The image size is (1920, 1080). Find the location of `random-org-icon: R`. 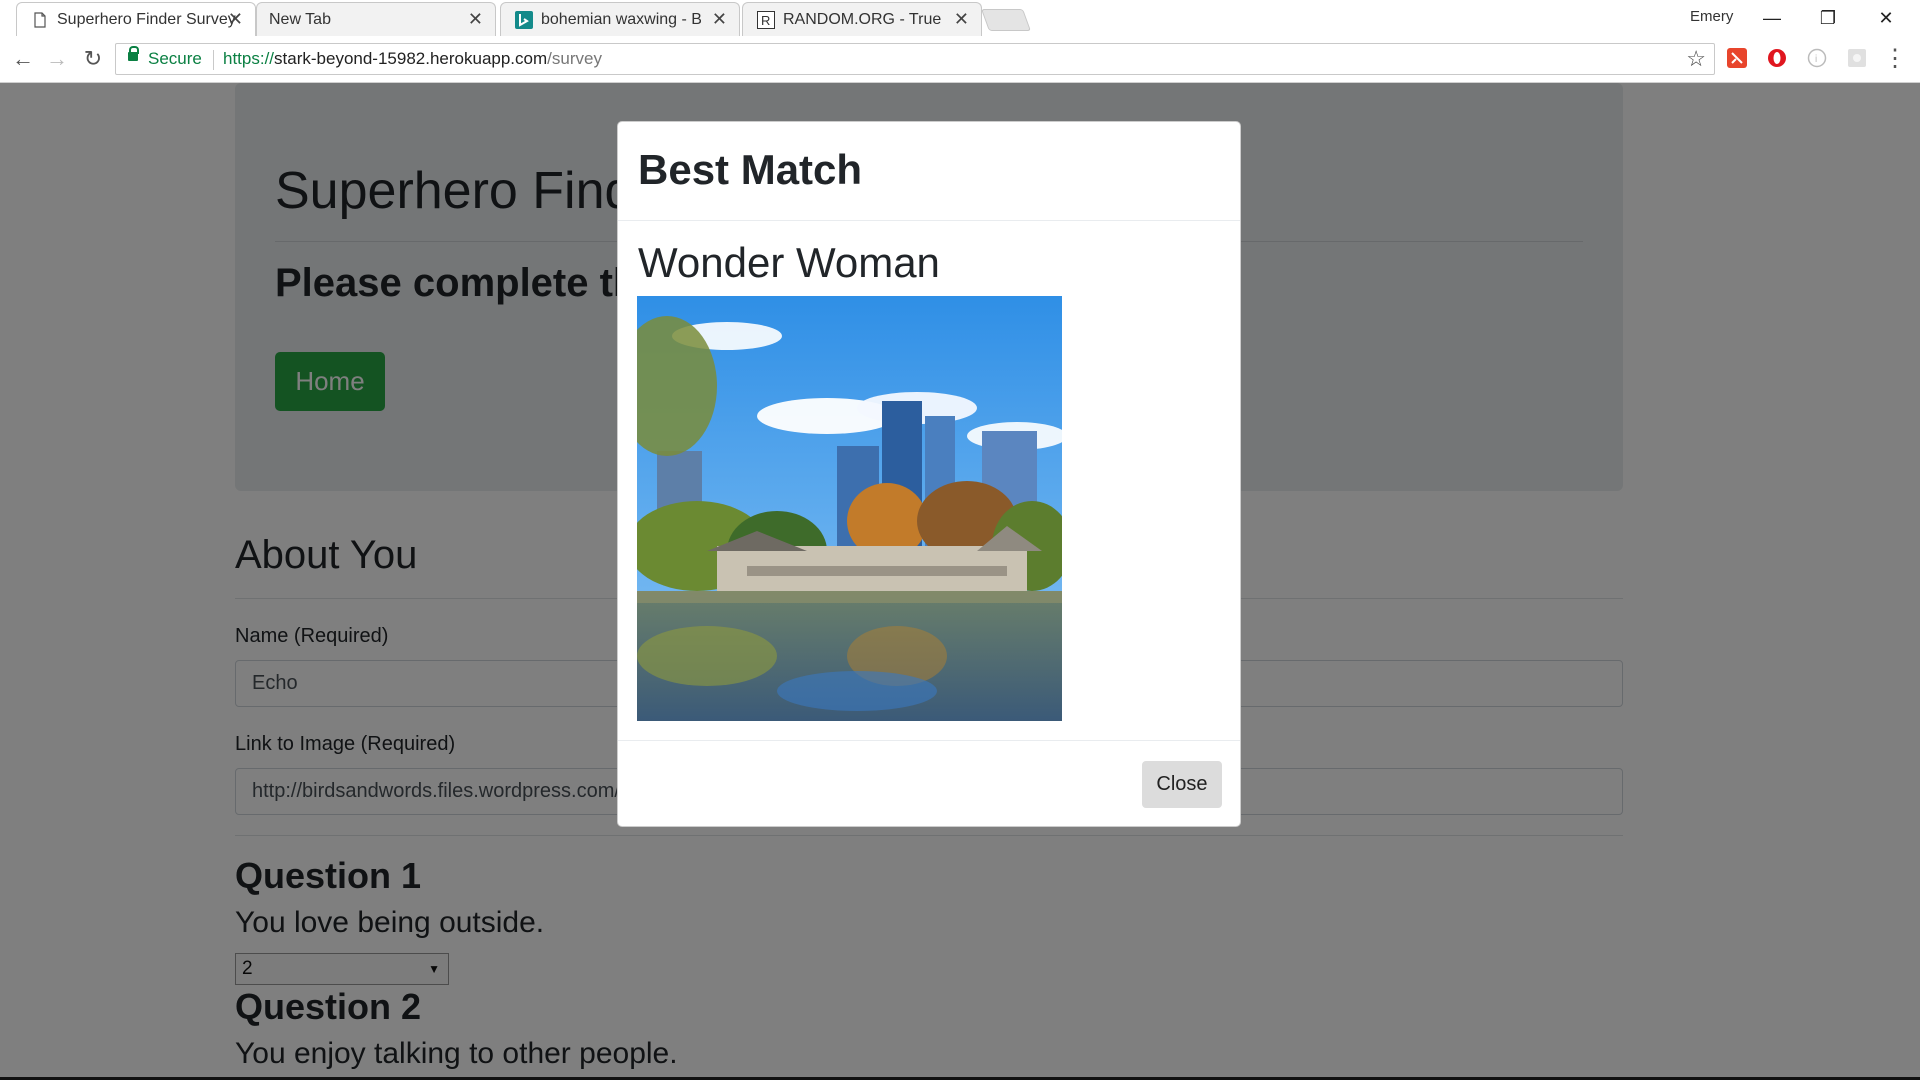

random-org-icon: R is located at coordinates (766, 20).